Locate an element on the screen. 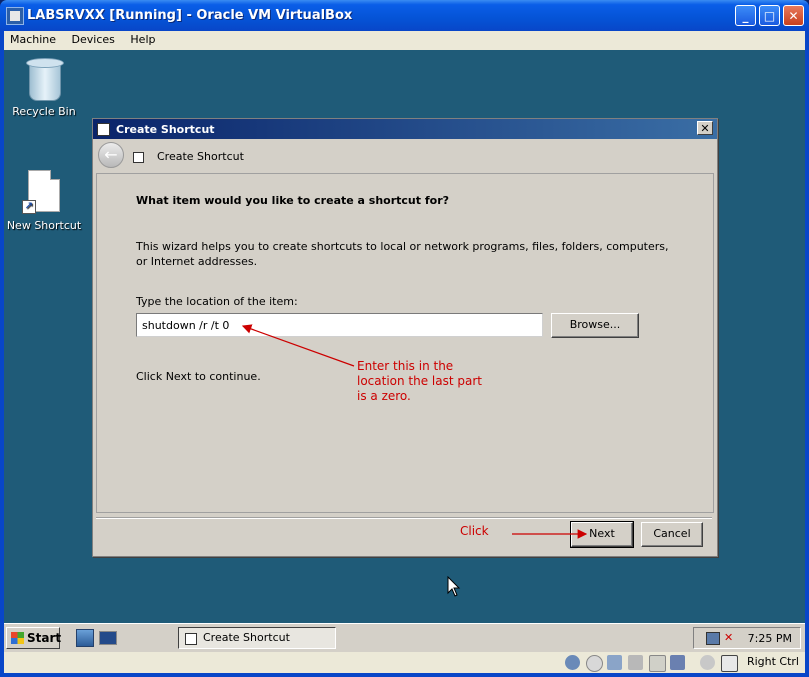 This screenshot has height=677, width=809. clock: 7:25 PM is located at coordinates (769, 638).